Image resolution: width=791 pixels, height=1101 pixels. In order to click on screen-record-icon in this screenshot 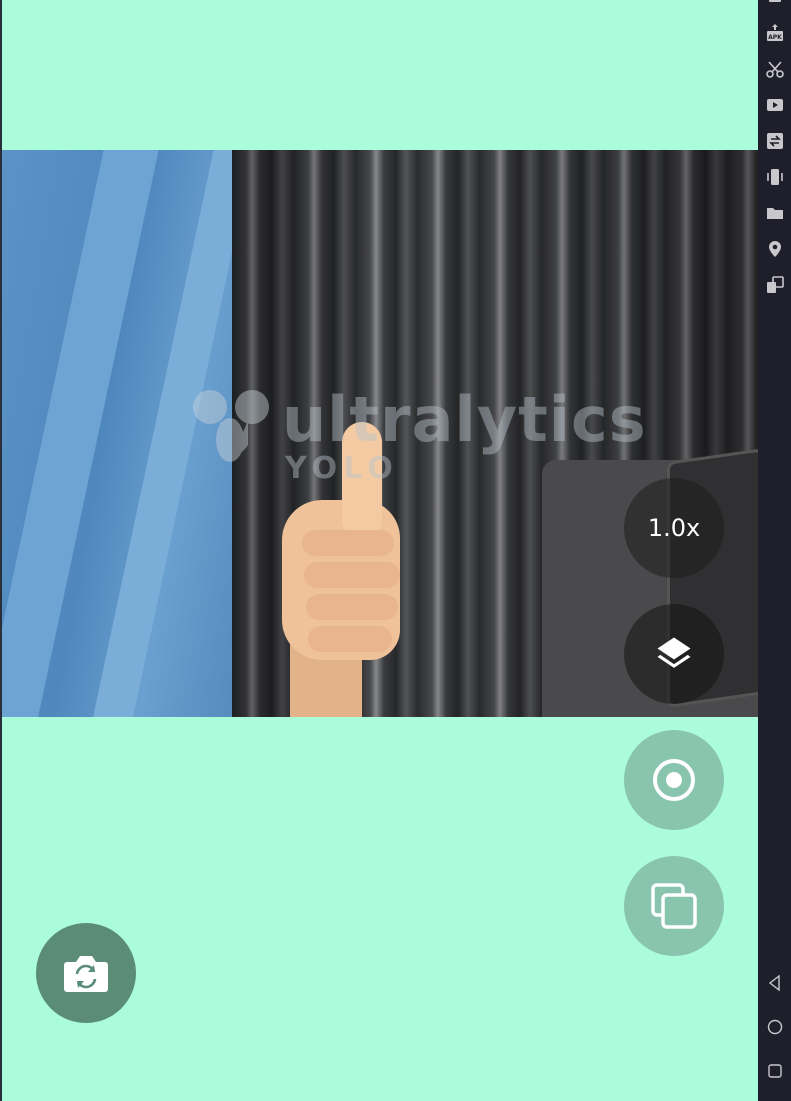, I will do `click(775, 105)`.